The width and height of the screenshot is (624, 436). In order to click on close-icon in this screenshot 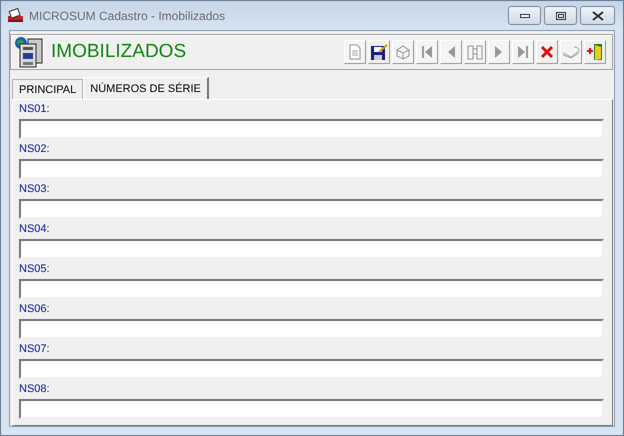, I will do `click(598, 15)`.